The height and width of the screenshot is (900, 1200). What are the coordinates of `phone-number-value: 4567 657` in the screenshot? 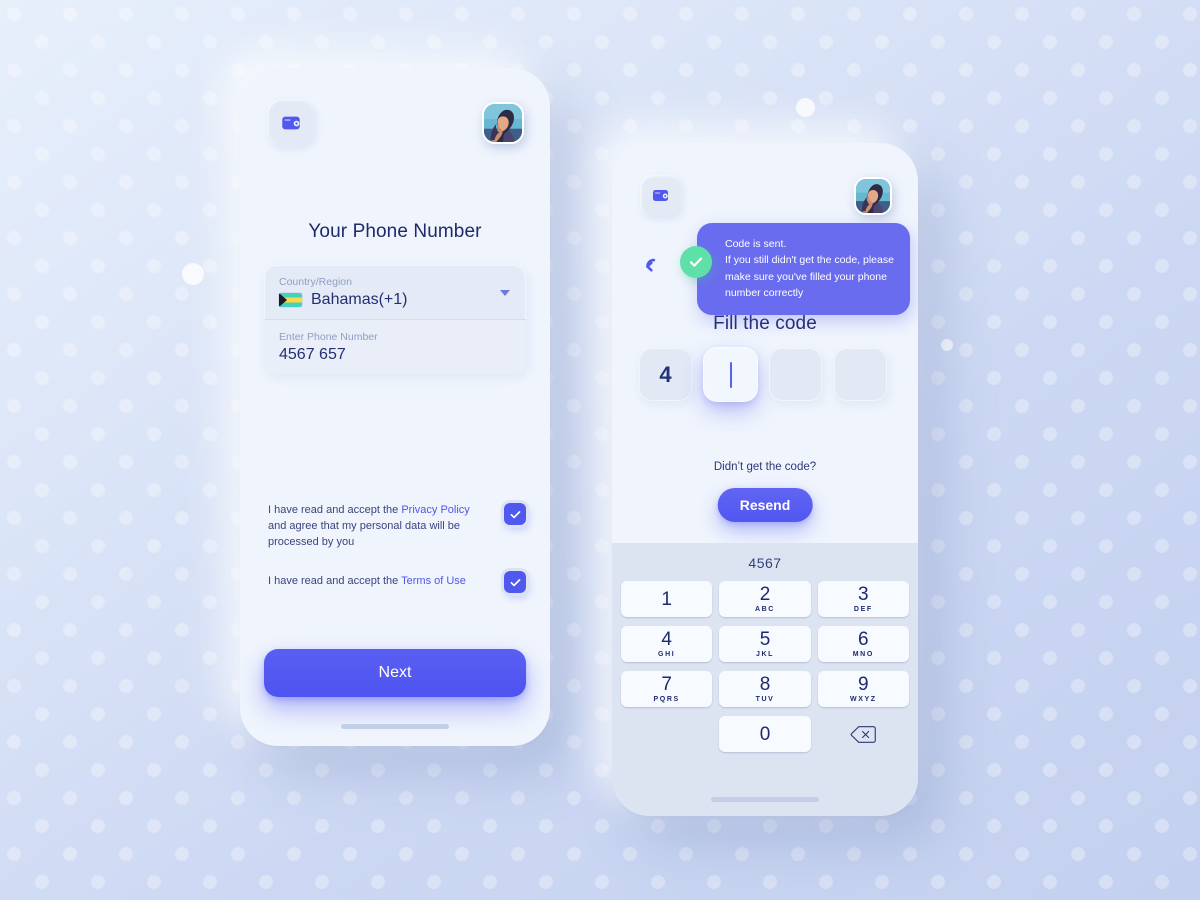 It's located at (312, 354).